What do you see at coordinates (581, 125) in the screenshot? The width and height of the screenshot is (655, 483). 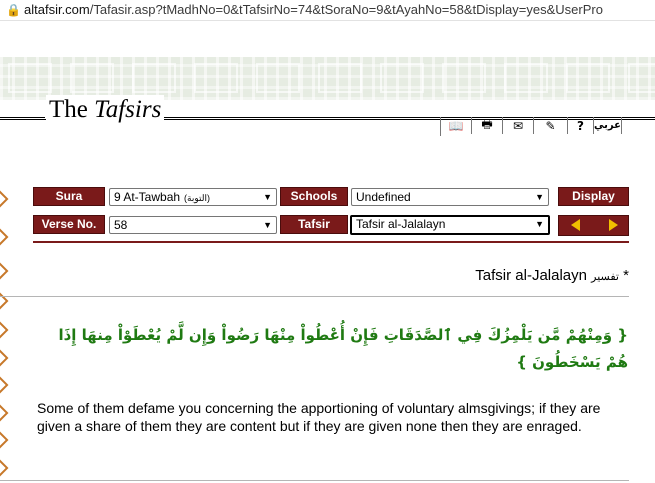 I see `help-icon: ?` at bounding box center [581, 125].